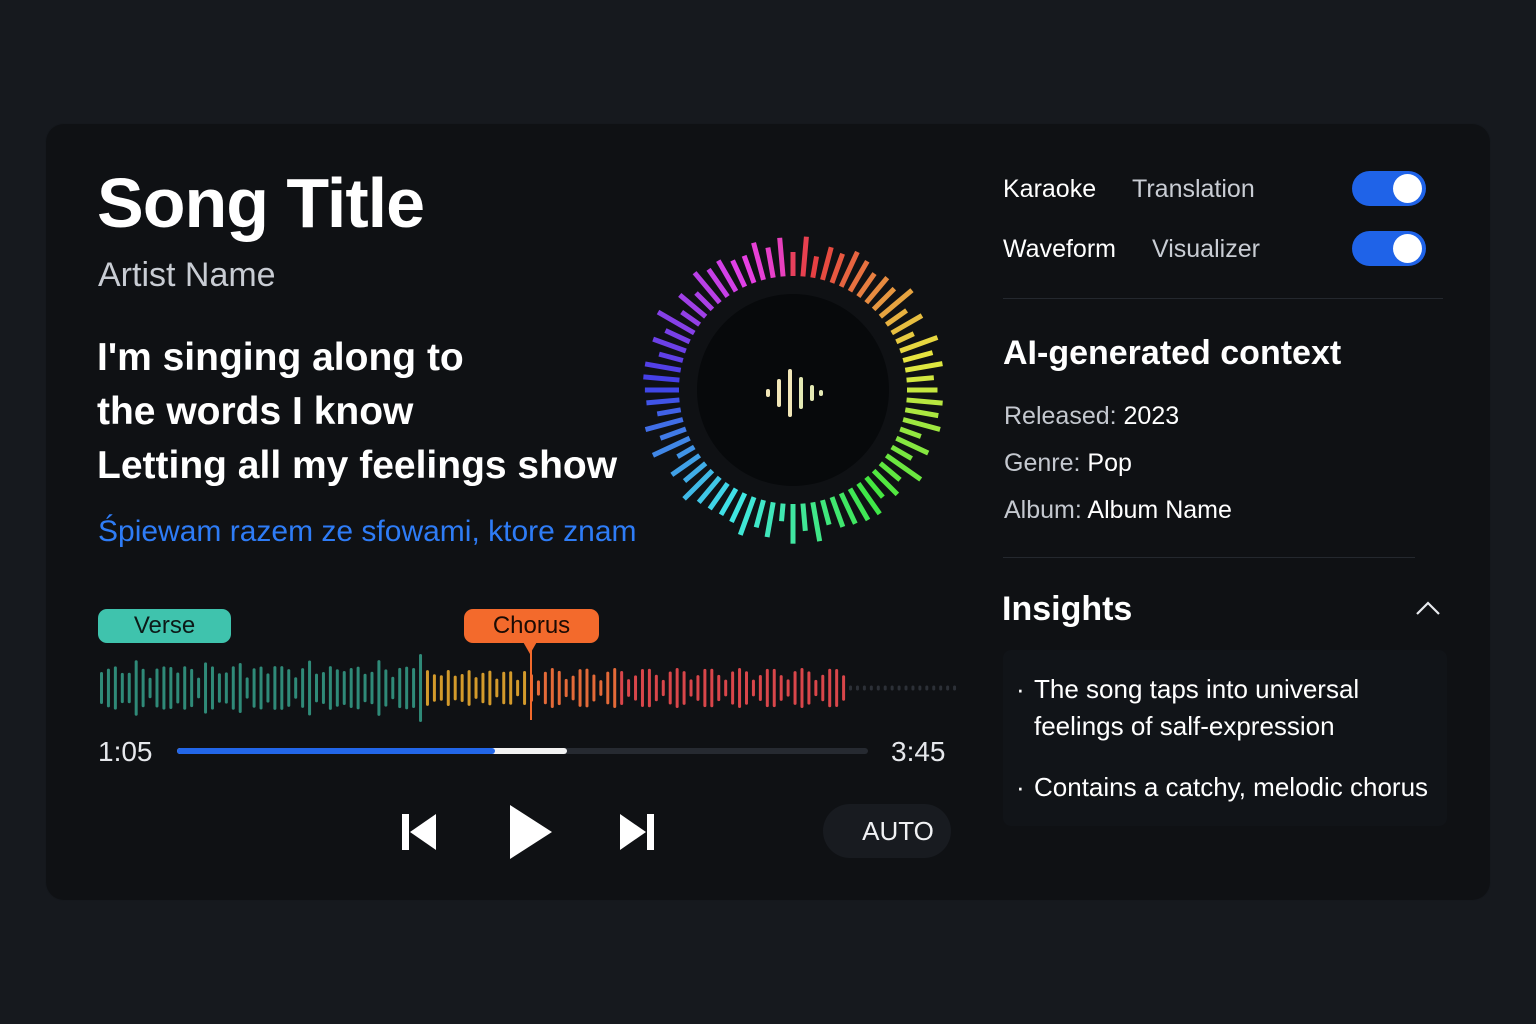 Image resolution: width=1536 pixels, height=1024 pixels. What do you see at coordinates (1067, 609) in the screenshot?
I see `insights-heading: Insights` at bounding box center [1067, 609].